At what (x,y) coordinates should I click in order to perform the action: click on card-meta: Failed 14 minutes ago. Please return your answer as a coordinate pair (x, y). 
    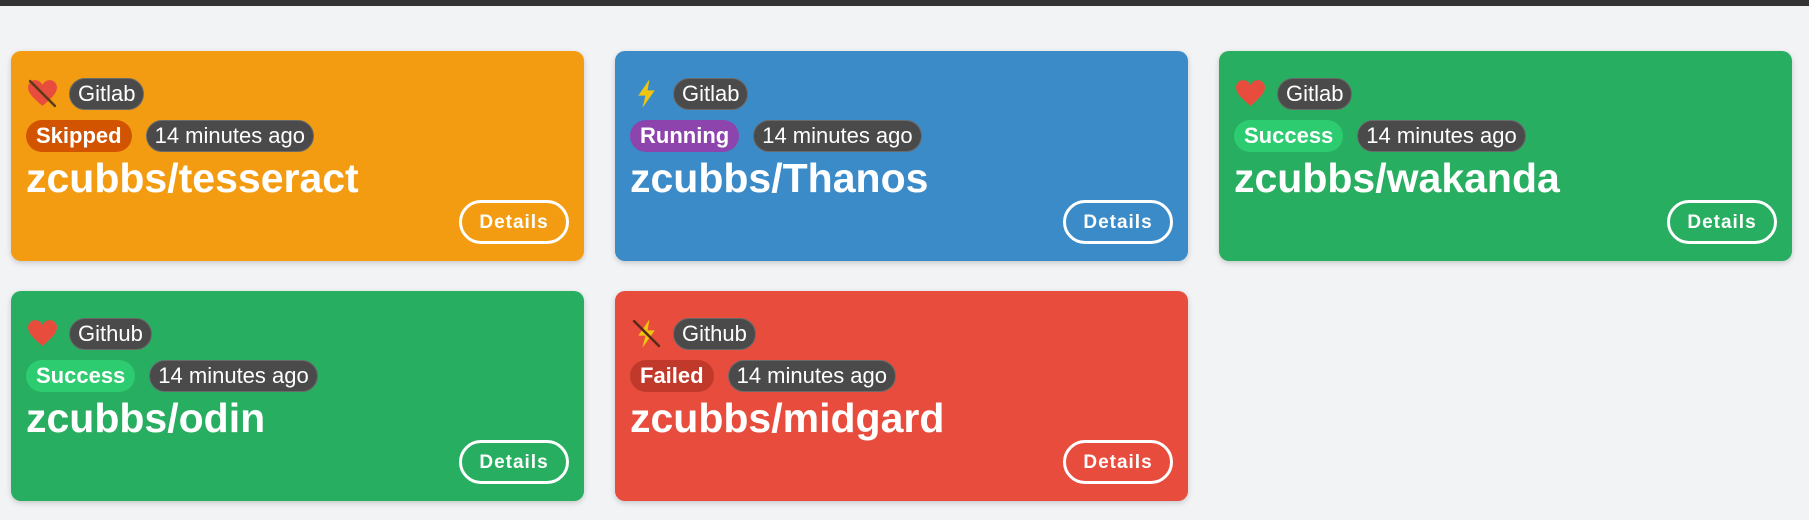
    Looking at the image, I should click on (763, 376).